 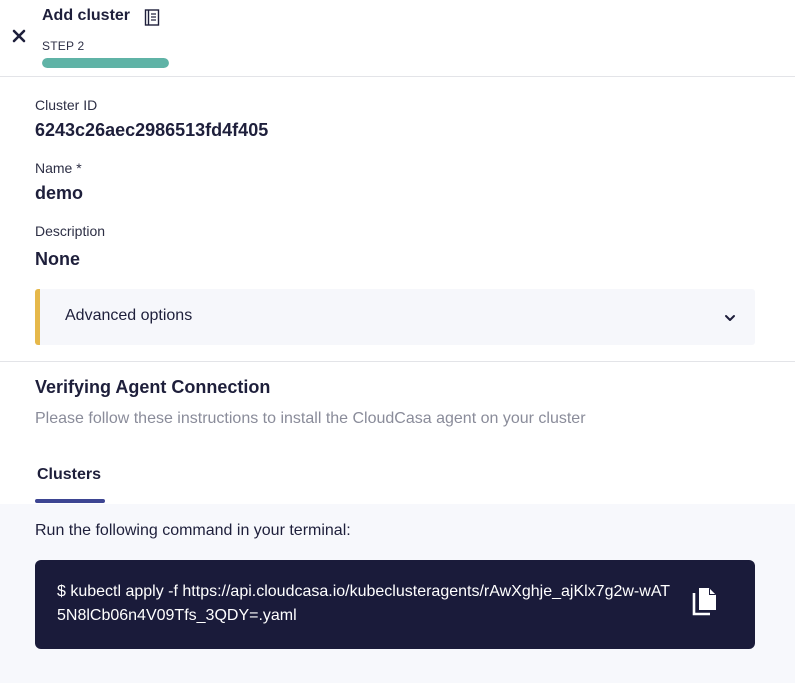 I want to click on page-header: Add cluster STEP 2, so click(x=397, y=38).